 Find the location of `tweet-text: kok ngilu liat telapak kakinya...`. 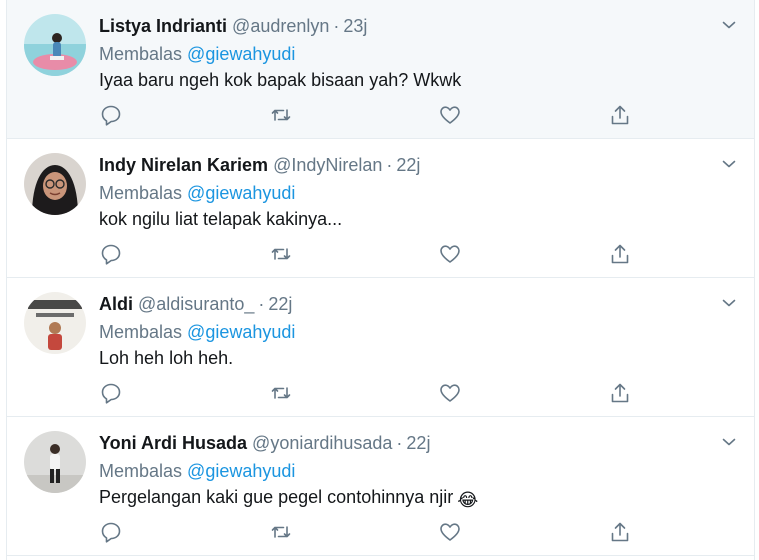

tweet-text: kok ngilu liat telapak kakinya... is located at coordinates (221, 219).